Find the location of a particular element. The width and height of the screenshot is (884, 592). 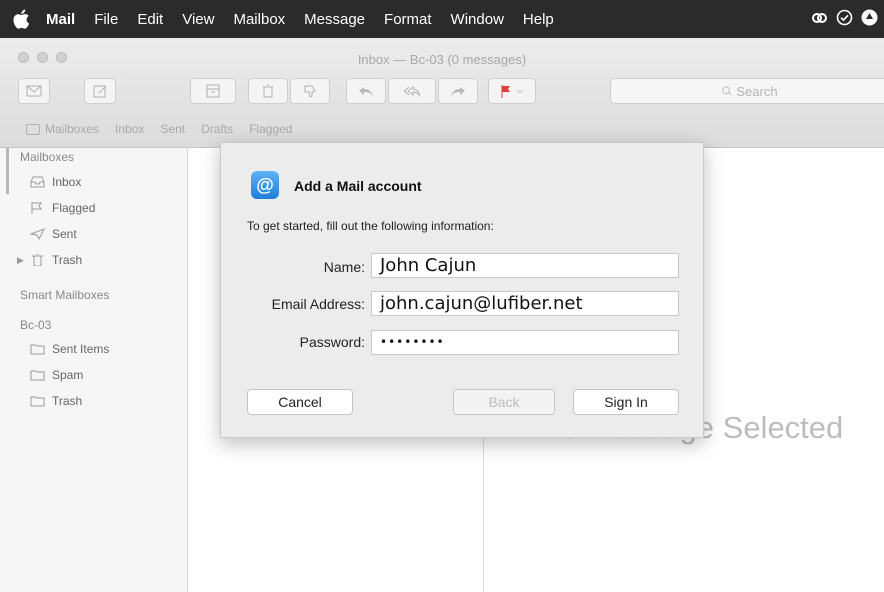

menu-edit: Edit is located at coordinates (150, 19).